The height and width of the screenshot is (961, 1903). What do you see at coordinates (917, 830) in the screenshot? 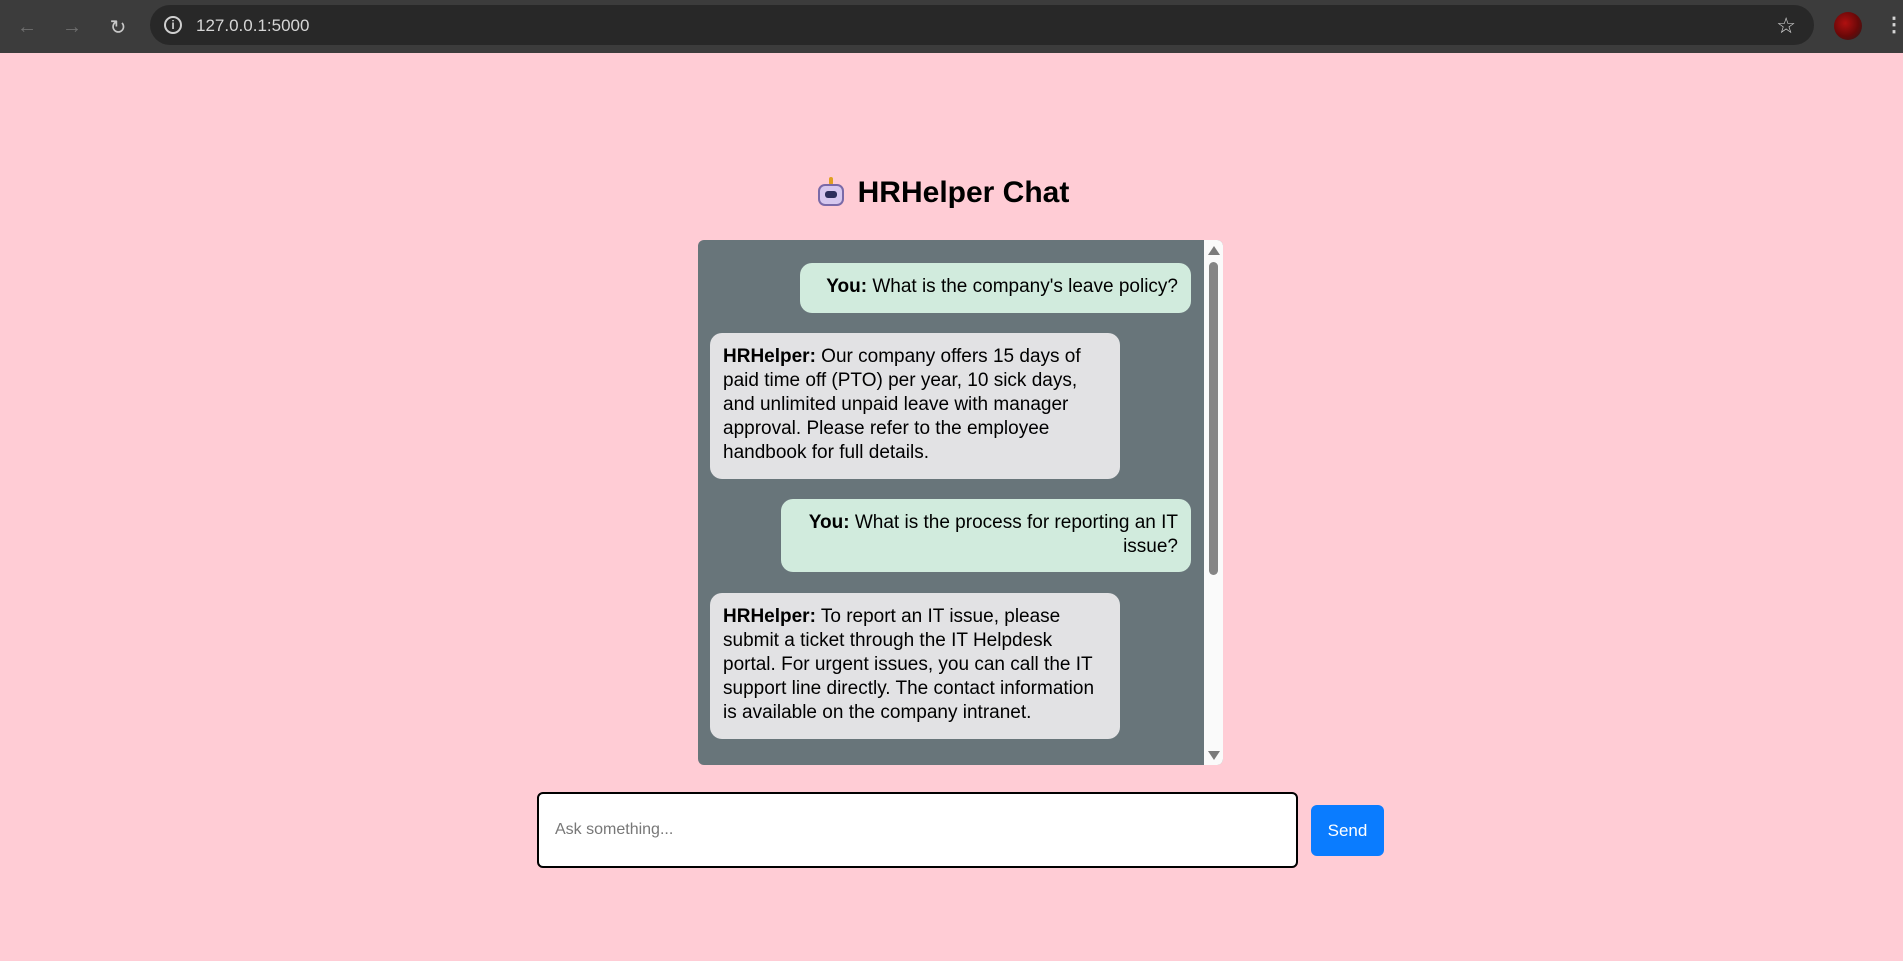
I see `question-input` at bounding box center [917, 830].